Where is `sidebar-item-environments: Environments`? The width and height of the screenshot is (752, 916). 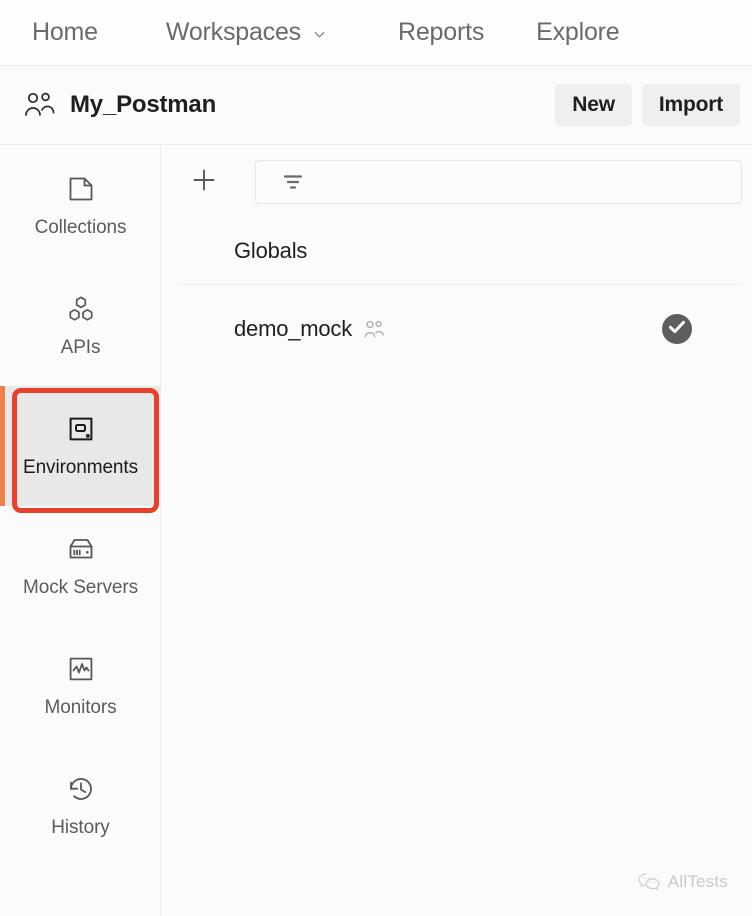
sidebar-item-environments: Environments is located at coordinates (80, 446).